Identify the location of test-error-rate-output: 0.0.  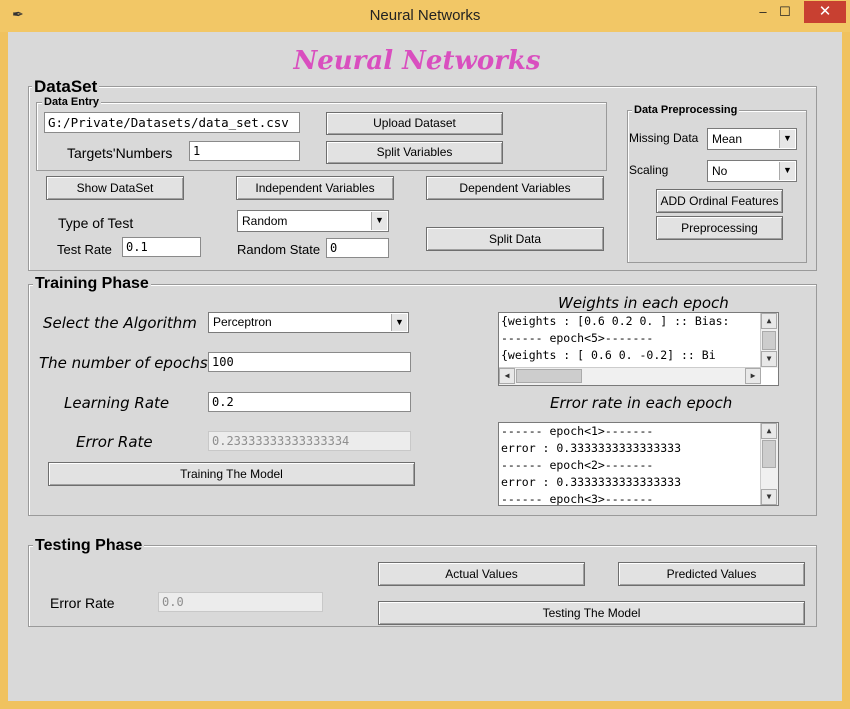
(240, 602).